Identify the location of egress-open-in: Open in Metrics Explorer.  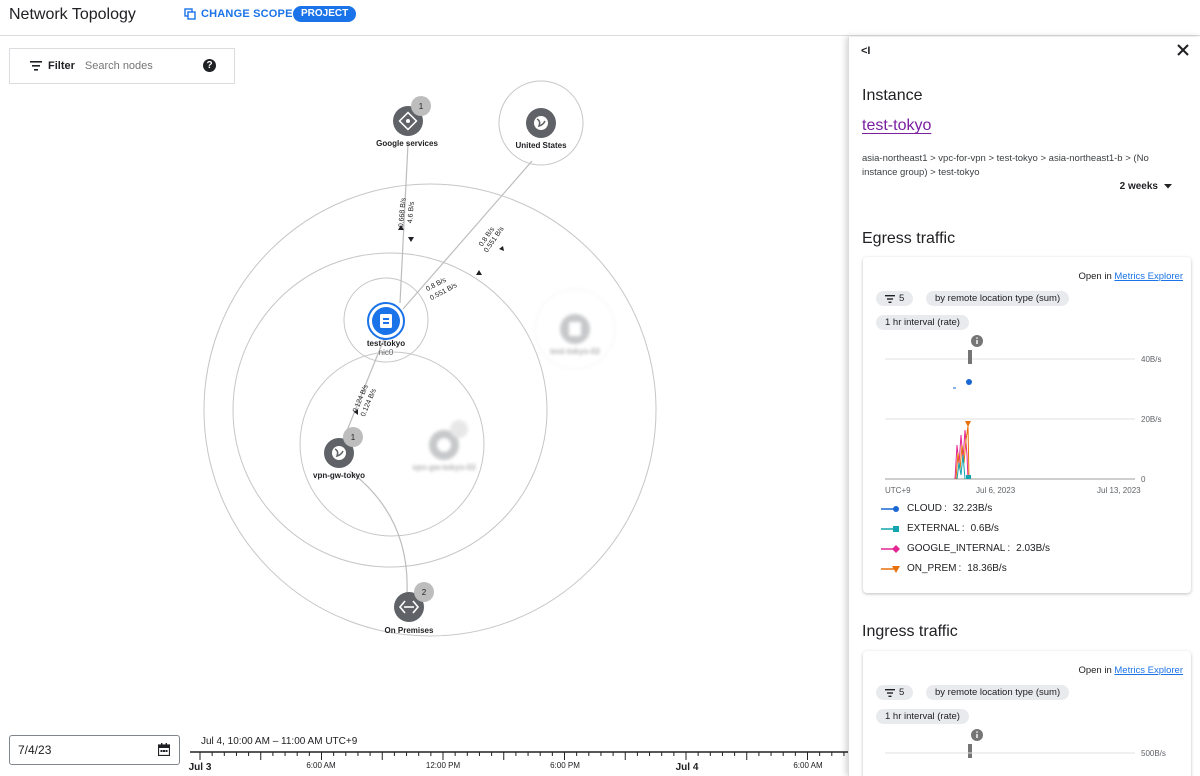
(1130, 276).